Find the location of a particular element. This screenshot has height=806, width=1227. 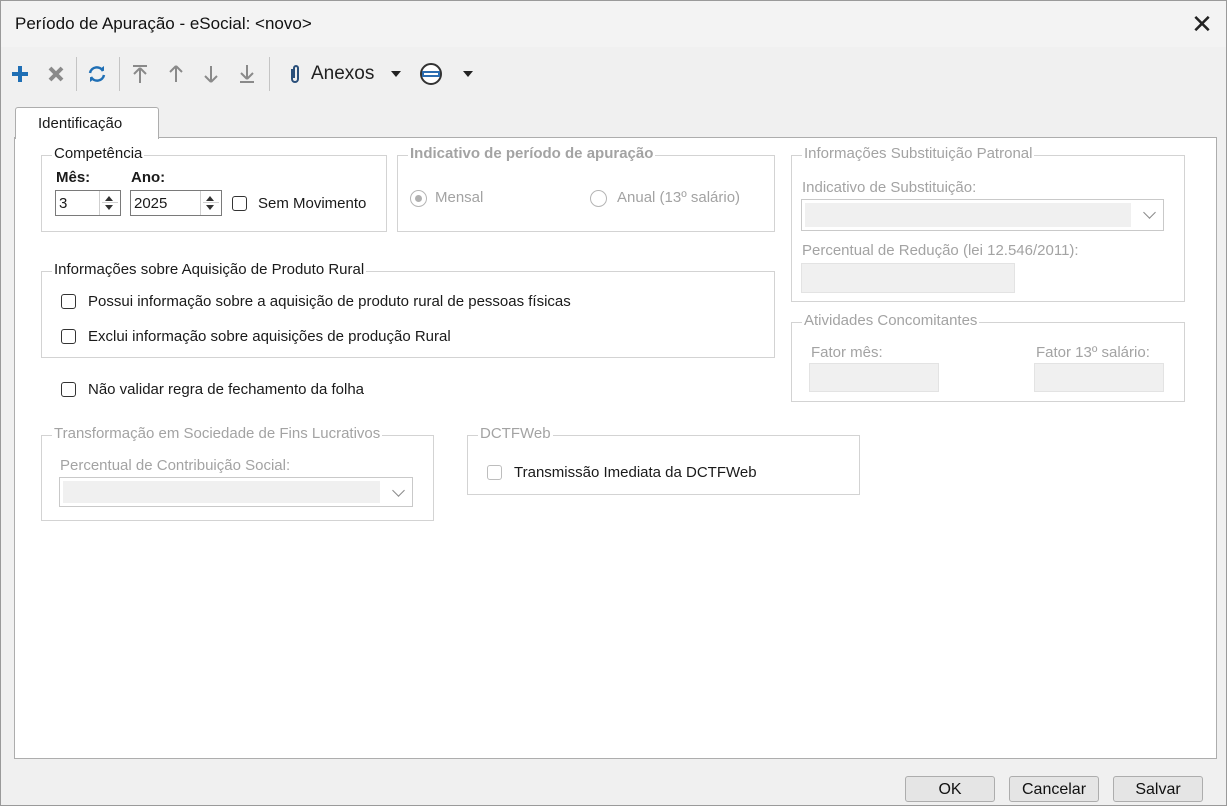

transmissao-label: Transmissão Imediata da DCTFWeb is located at coordinates (635, 472).